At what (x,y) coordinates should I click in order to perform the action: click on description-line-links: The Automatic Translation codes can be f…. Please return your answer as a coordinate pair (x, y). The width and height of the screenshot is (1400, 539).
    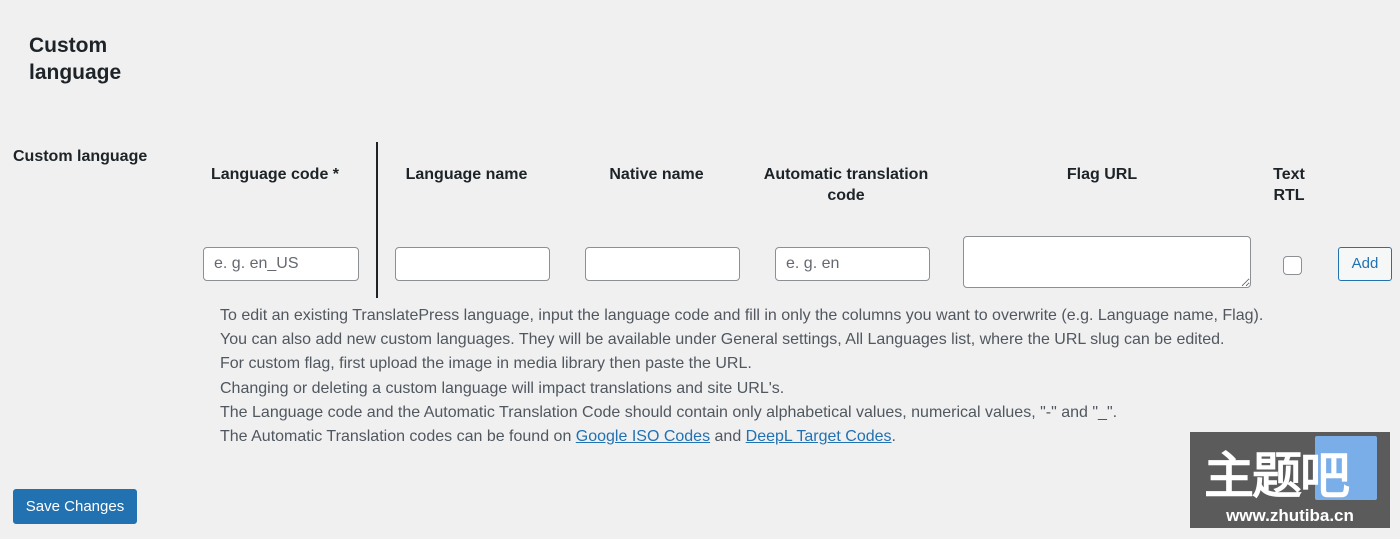
    Looking at the image, I should click on (741, 437).